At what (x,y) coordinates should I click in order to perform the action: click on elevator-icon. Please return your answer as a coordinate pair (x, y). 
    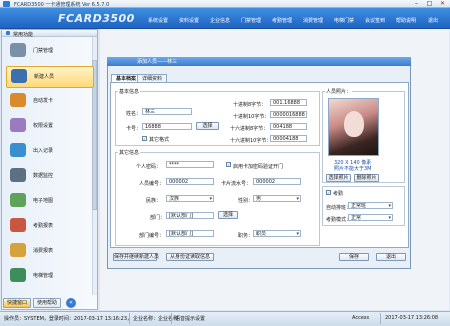
    Looking at the image, I should click on (18, 275).